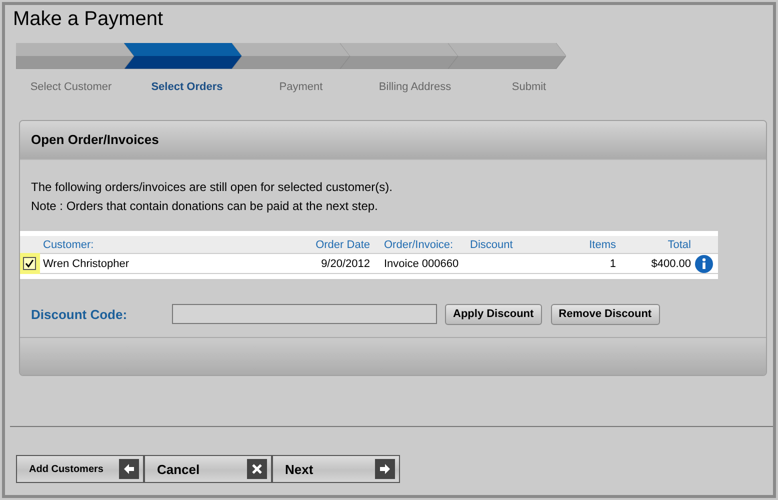 The image size is (778, 500). I want to click on column-header: Order/Invoice:, so click(418, 244).